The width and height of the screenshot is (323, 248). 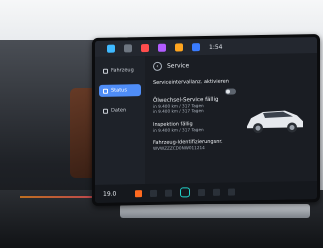 What do you see at coordinates (216, 47) in the screenshot?
I see `clock: 1:54` at bounding box center [216, 47].